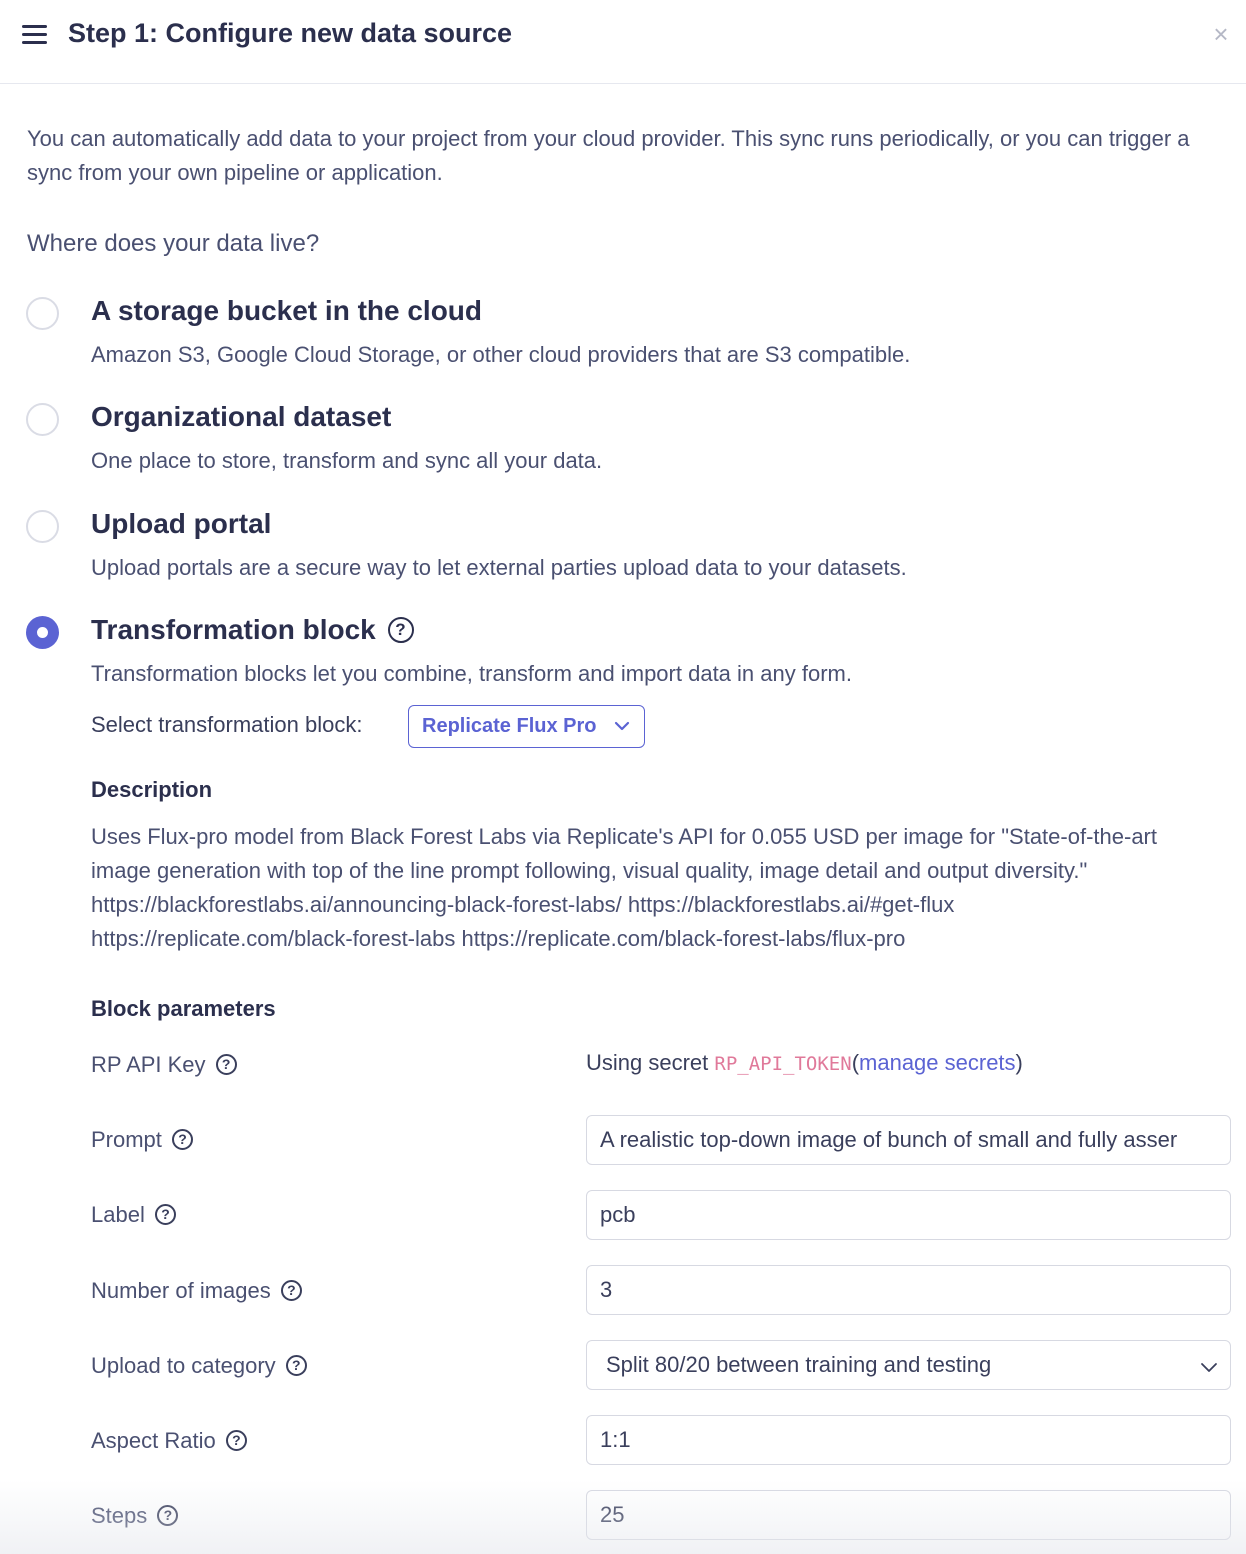  What do you see at coordinates (1221, 34) in the screenshot?
I see `close-icon: ×` at bounding box center [1221, 34].